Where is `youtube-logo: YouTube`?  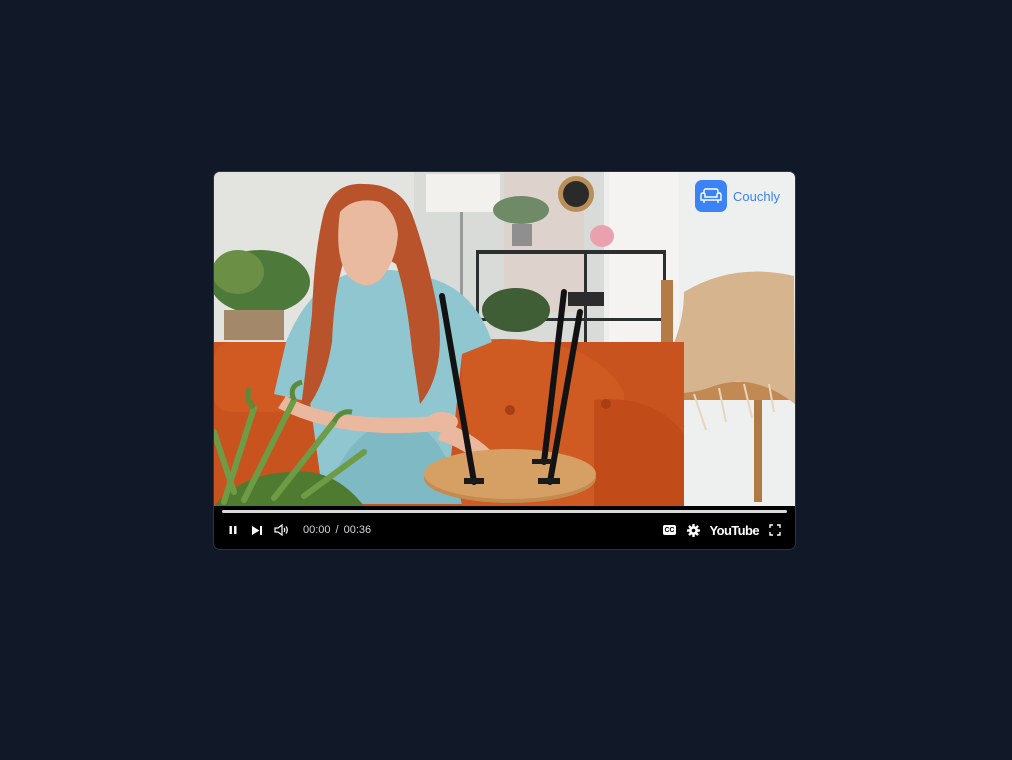 youtube-logo: YouTube is located at coordinates (734, 530).